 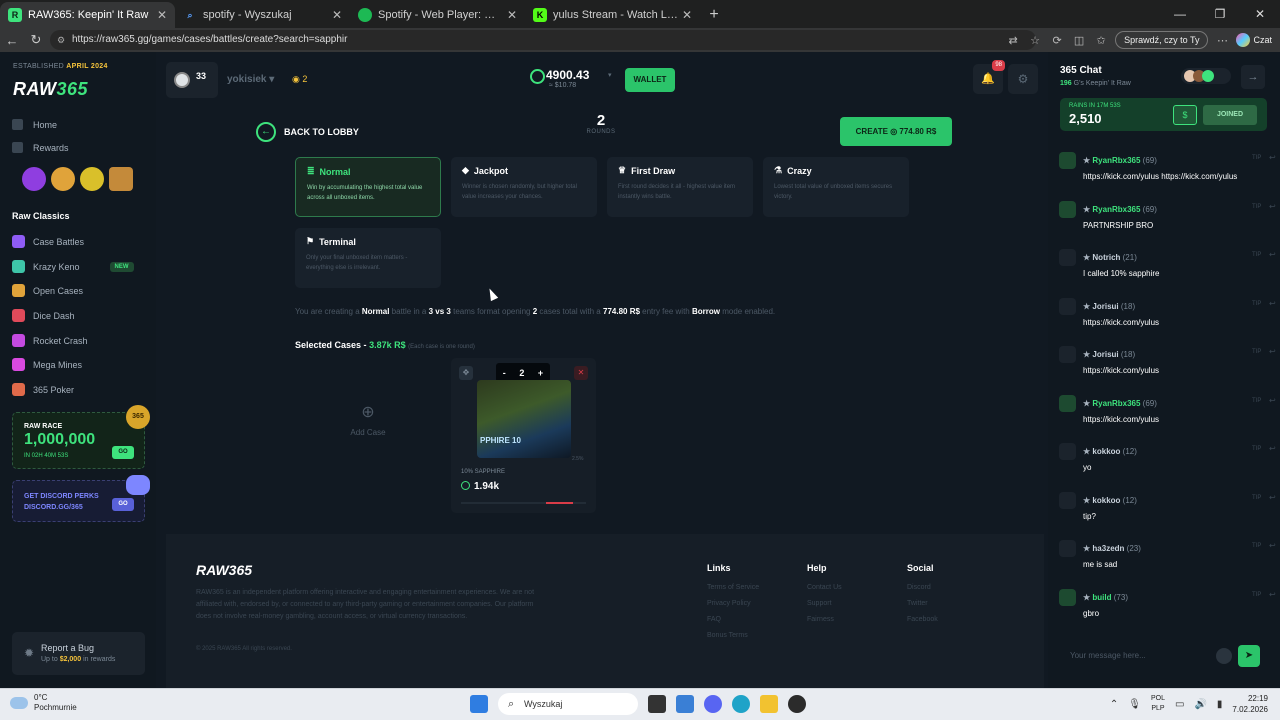 I want to click on battery-icon: ▮, so click(x=1220, y=704).